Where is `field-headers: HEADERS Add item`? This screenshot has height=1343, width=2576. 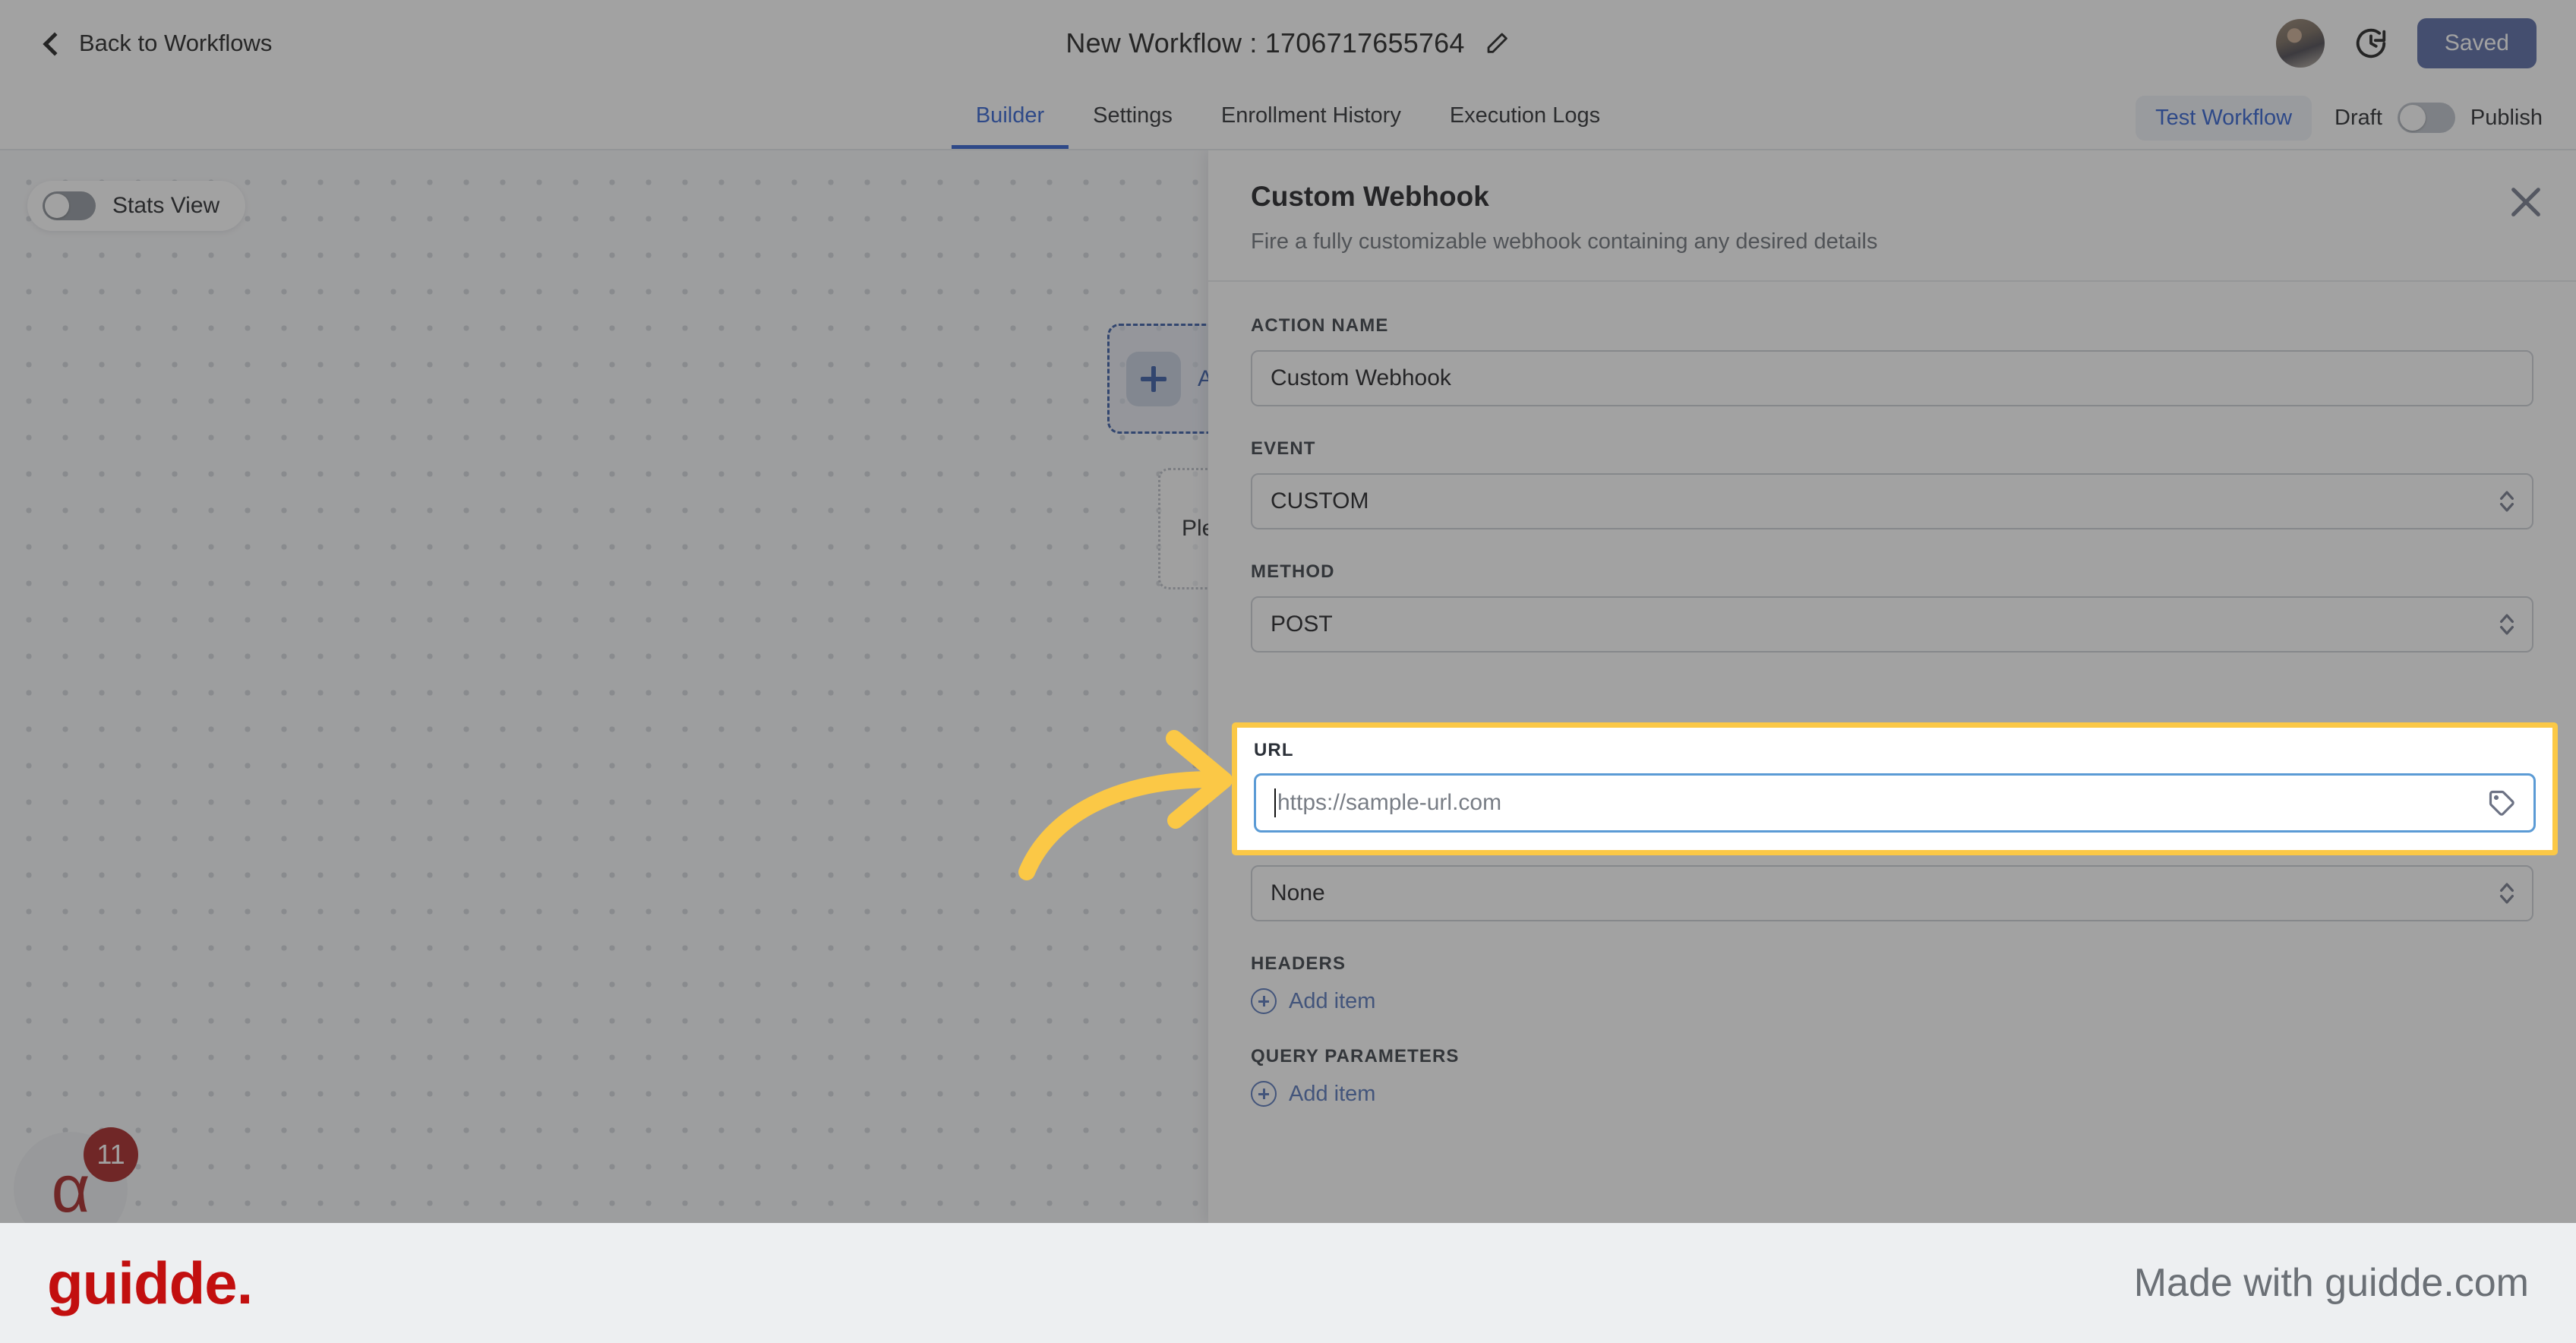 field-headers: HEADERS Add item is located at coordinates (1892, 983).